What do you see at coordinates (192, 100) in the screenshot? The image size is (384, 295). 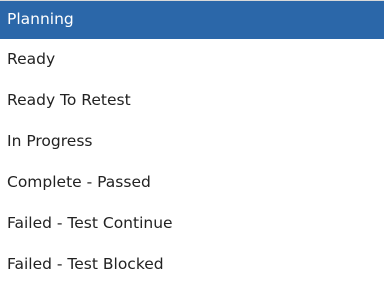 I see `status-option-ready-to-retest: Ready To Retest` at bounding box center [192, 100].